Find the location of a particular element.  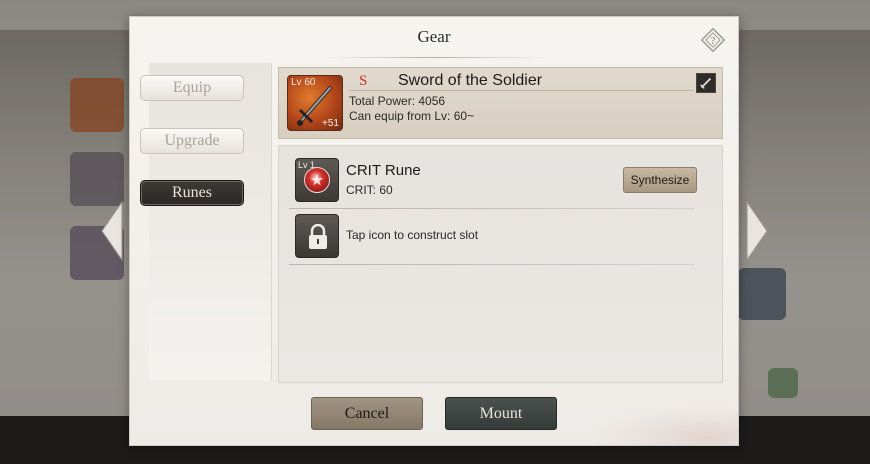

next-arrow is located at coordinates (757, 231).